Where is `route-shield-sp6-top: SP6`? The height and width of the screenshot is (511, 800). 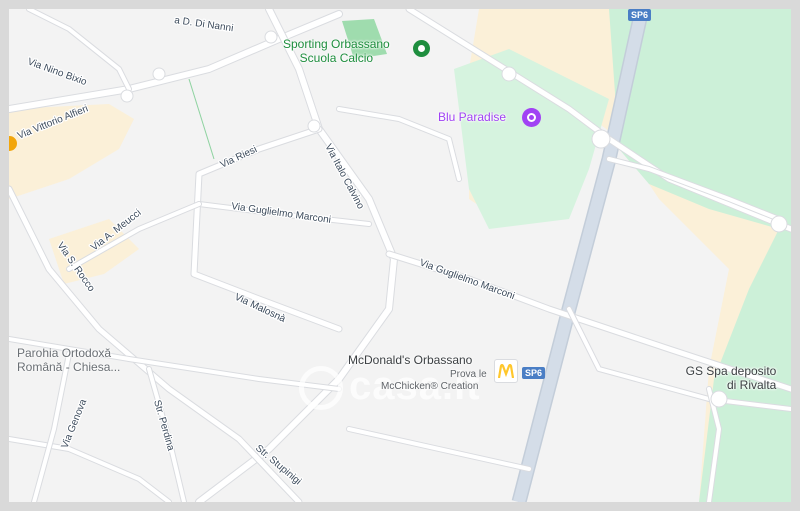 route-shield-sp6-top: SP6 is located at coordinates (640, 15).